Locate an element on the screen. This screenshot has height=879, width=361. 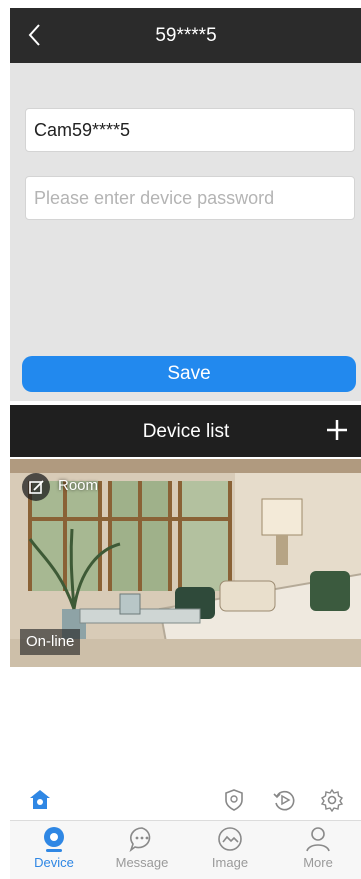
tab-message-label: Message is located at coordinates (142, 862).